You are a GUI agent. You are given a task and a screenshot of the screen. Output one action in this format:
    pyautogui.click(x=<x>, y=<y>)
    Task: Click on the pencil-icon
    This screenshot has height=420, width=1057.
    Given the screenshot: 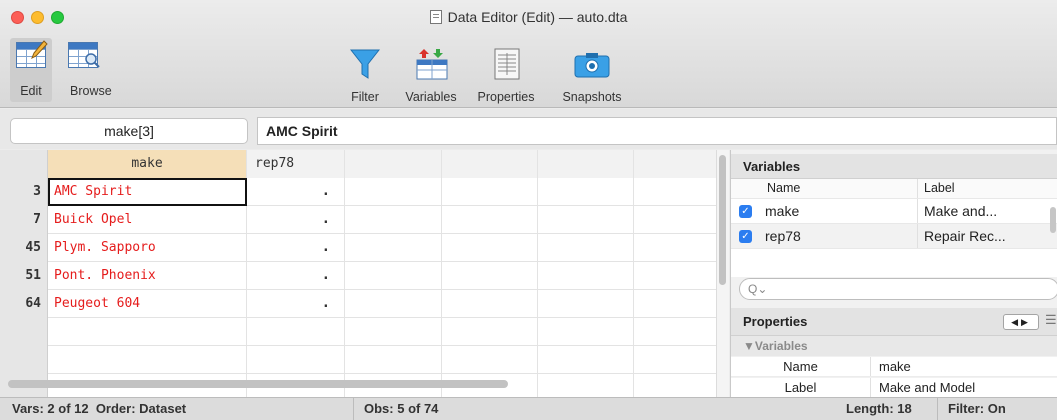 What is the action you would take?
    pyautogui.click(x=39, y=50)
    